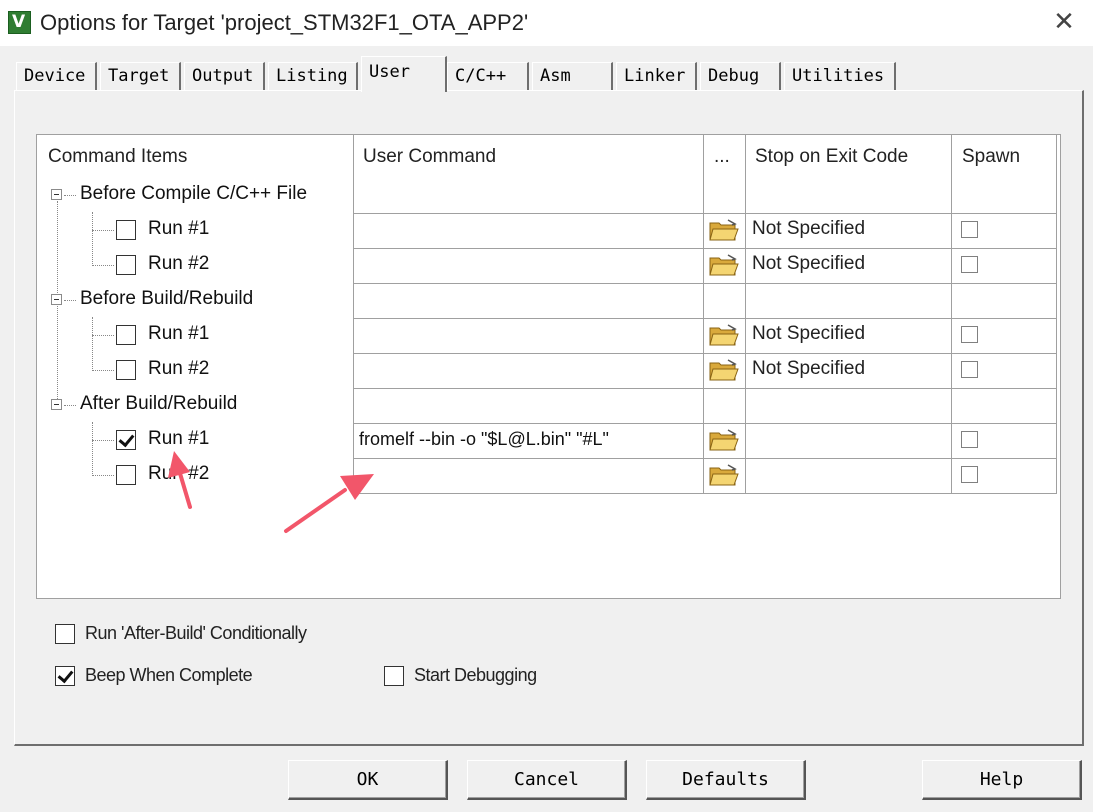  What do you see at coordinates (180, 480) in the screenshot?
I see `annotation-arrow-up` at bounding box center [180, 480].